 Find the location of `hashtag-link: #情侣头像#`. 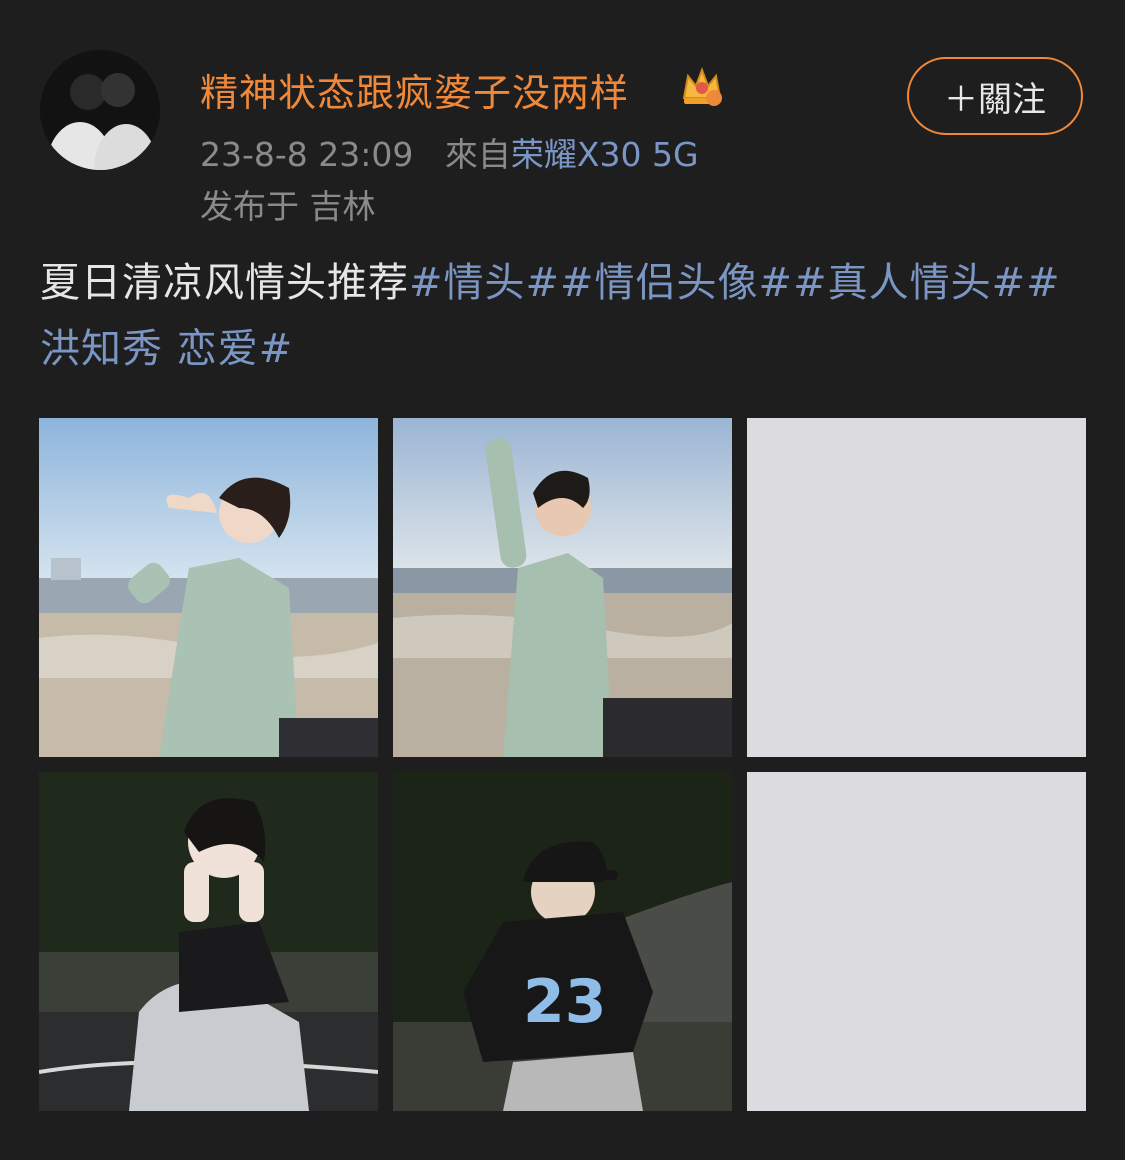

hashtag-link: #情侣头像# is located at coordinates (676, 283).